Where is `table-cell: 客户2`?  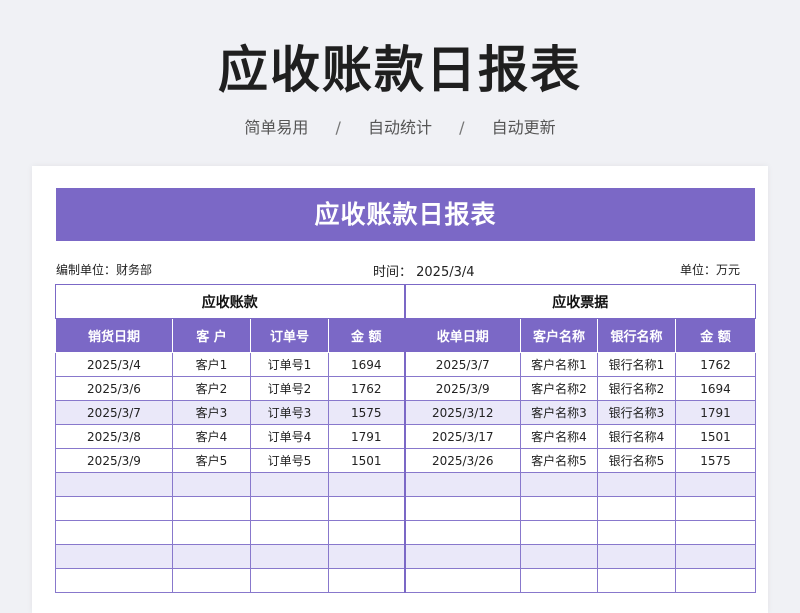
table-cell: 客户2 is located at coordinates (211, 388).